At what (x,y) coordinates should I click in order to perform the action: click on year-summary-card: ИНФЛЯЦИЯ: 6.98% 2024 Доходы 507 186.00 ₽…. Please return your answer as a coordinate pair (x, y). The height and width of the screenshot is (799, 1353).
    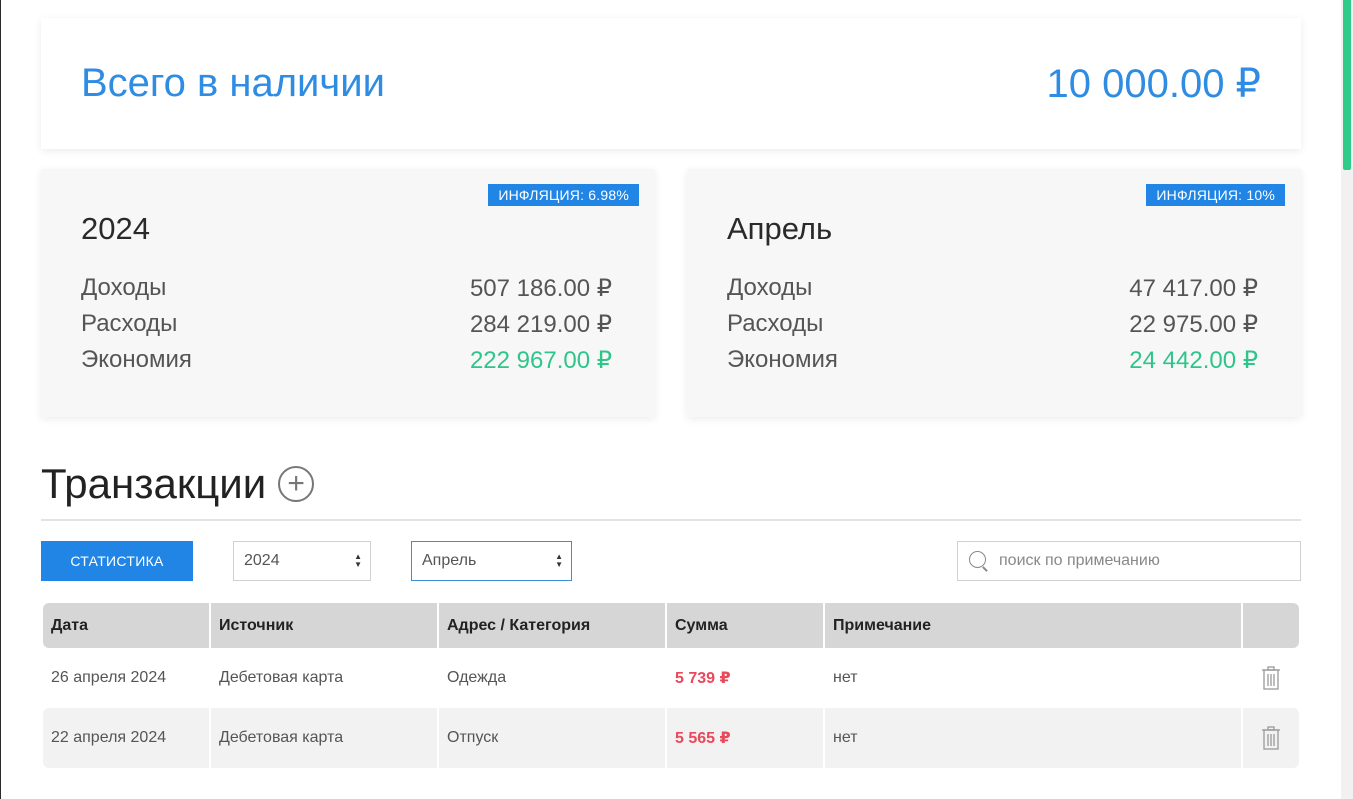
    Looking at the image, I should click on (348, 293).